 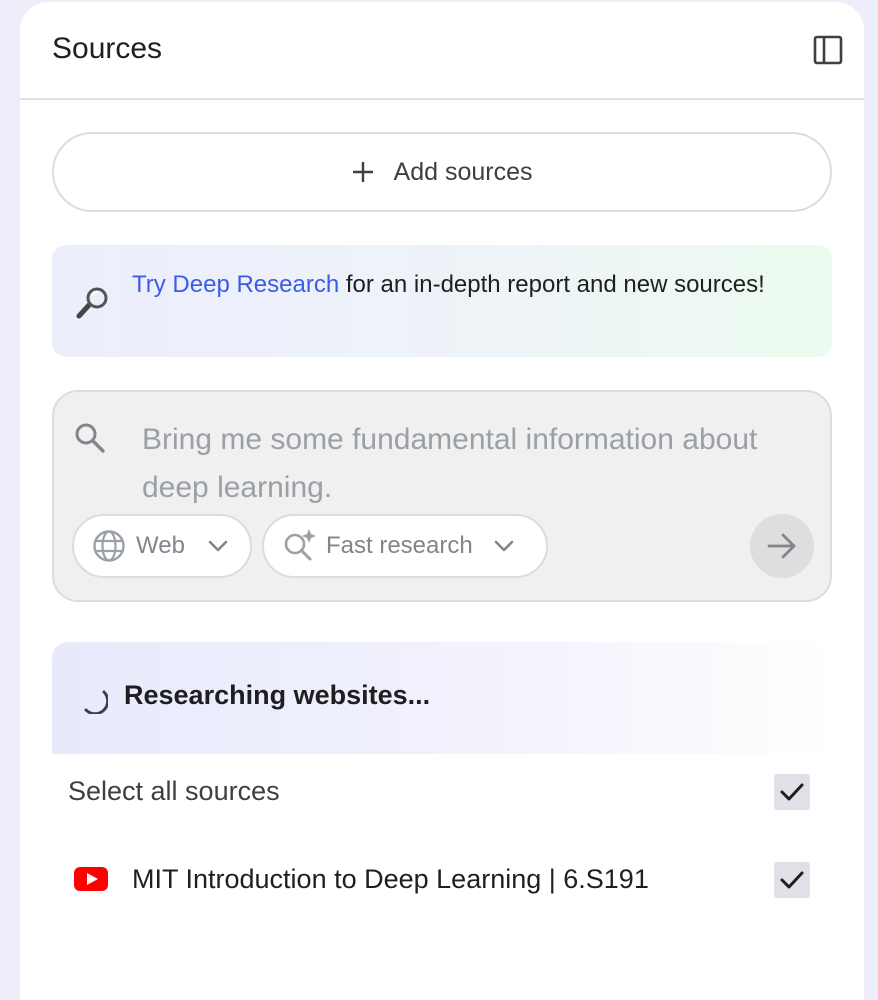 What do you see at coordinates (442, 51) in the screenshot?
I see `panel-header: Sources` at bounding box center [442, 51].